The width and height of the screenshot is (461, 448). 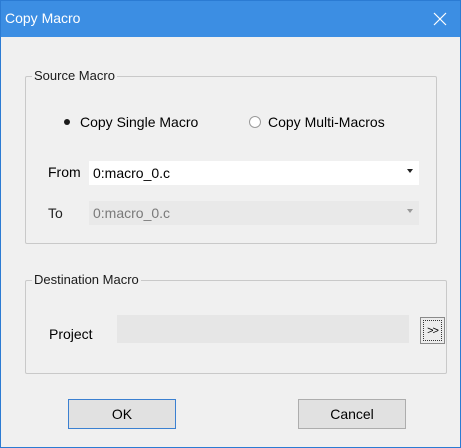 What do you see at coordinates (122, 414) in the screenshot?
I see `ok-button: OK` at bounding box center [122, 414].